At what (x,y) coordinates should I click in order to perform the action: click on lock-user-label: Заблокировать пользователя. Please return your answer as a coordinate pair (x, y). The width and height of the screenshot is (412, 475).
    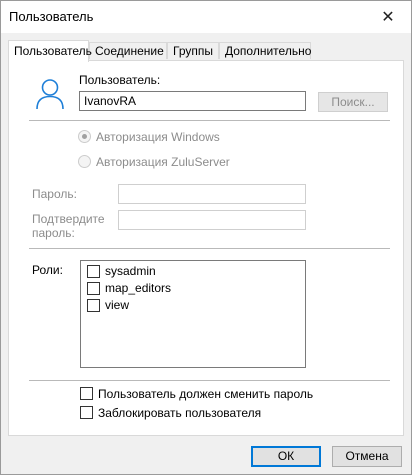
    Looking at the image, I should click on (180, 413).